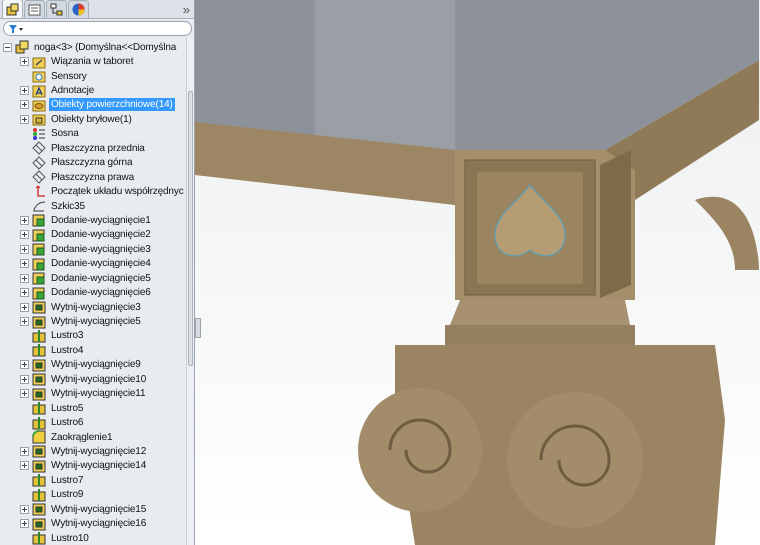  I want to click on tree-item-label: Lustro7, so click(67, 480).